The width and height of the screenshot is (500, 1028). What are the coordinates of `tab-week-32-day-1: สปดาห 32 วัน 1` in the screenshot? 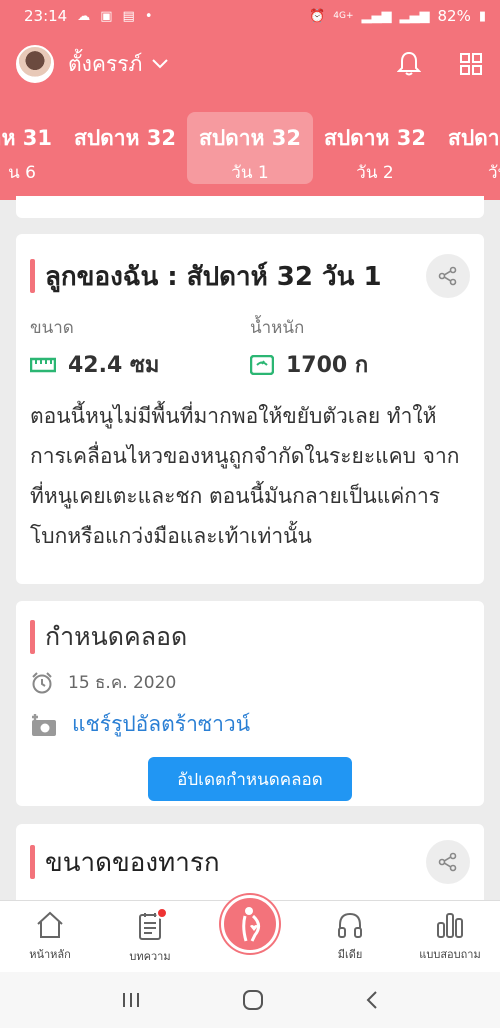 It's located at (250, 148).